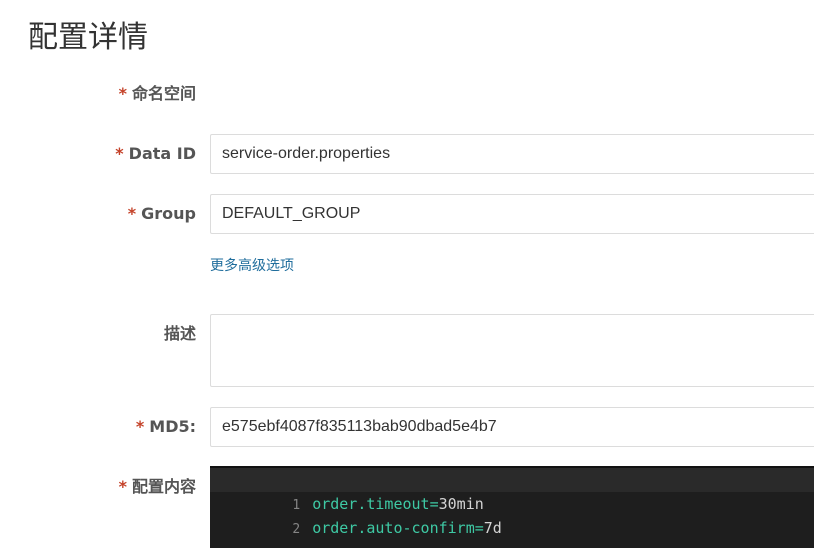 The width and height of the screenshot is (814, 548). What do you see at coordinates (512, 154) in the screenshot?
I see `data-id-input` at bounding box center [512, 154].